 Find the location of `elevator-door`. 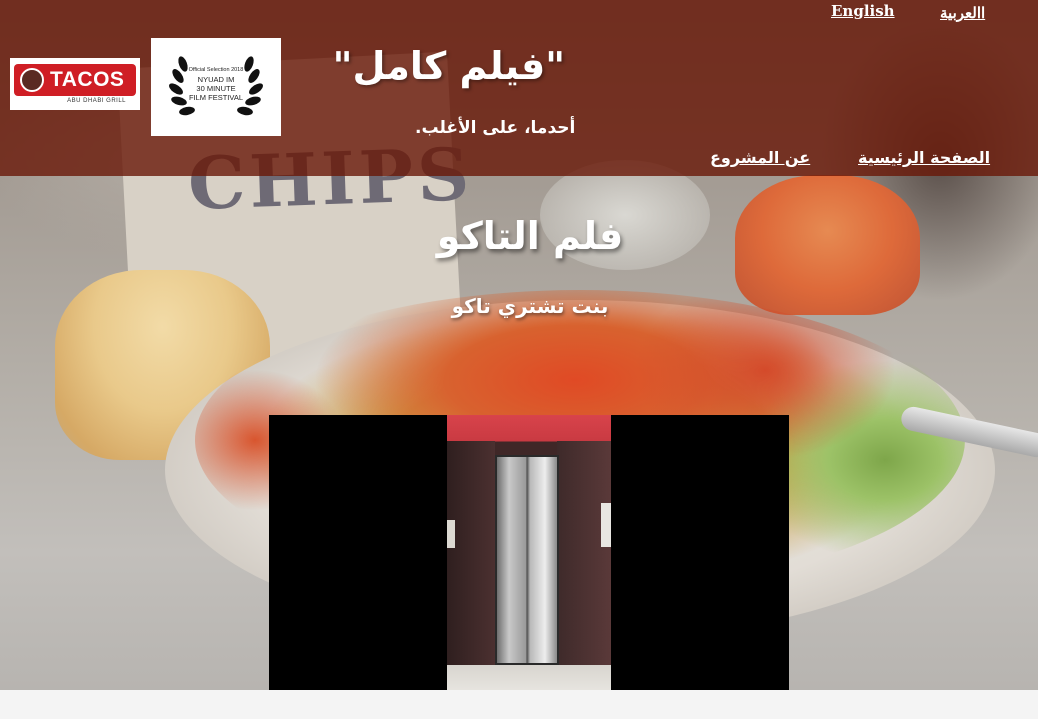

elevator-door is located at coordinates (527, 560).